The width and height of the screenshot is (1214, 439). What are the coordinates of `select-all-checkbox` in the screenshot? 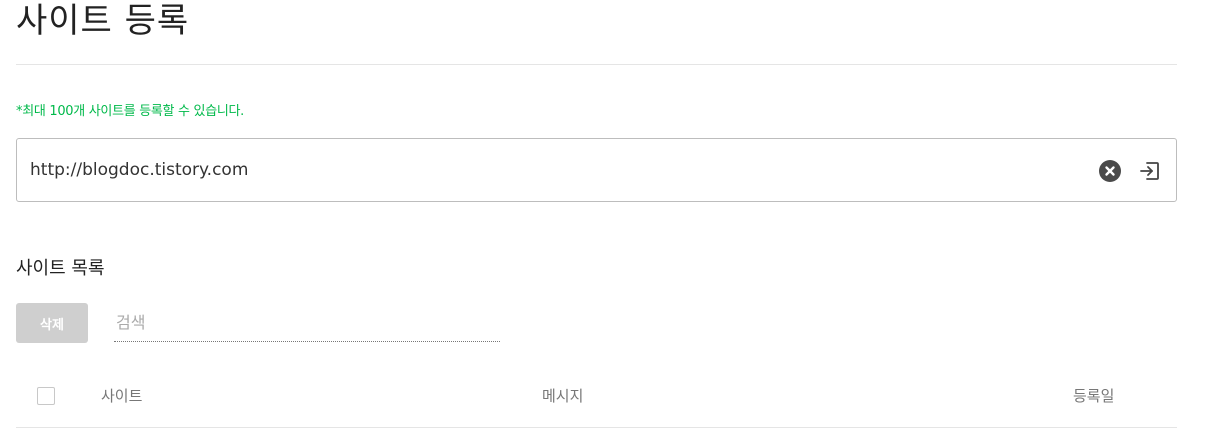 It's located at (46, 396).